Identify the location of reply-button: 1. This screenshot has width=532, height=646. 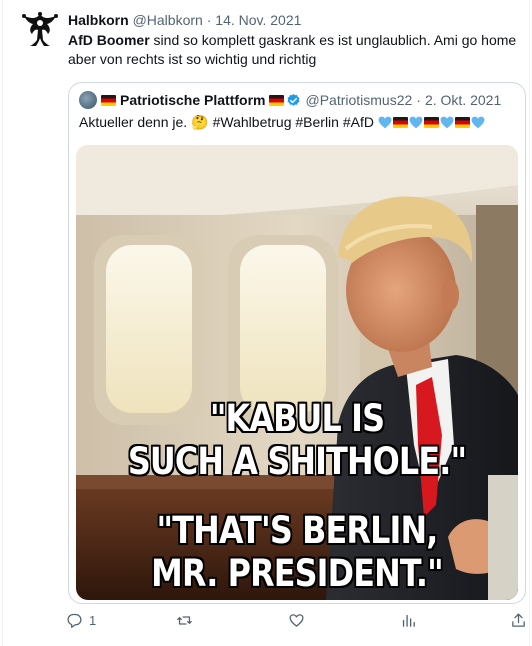
(81, 620).